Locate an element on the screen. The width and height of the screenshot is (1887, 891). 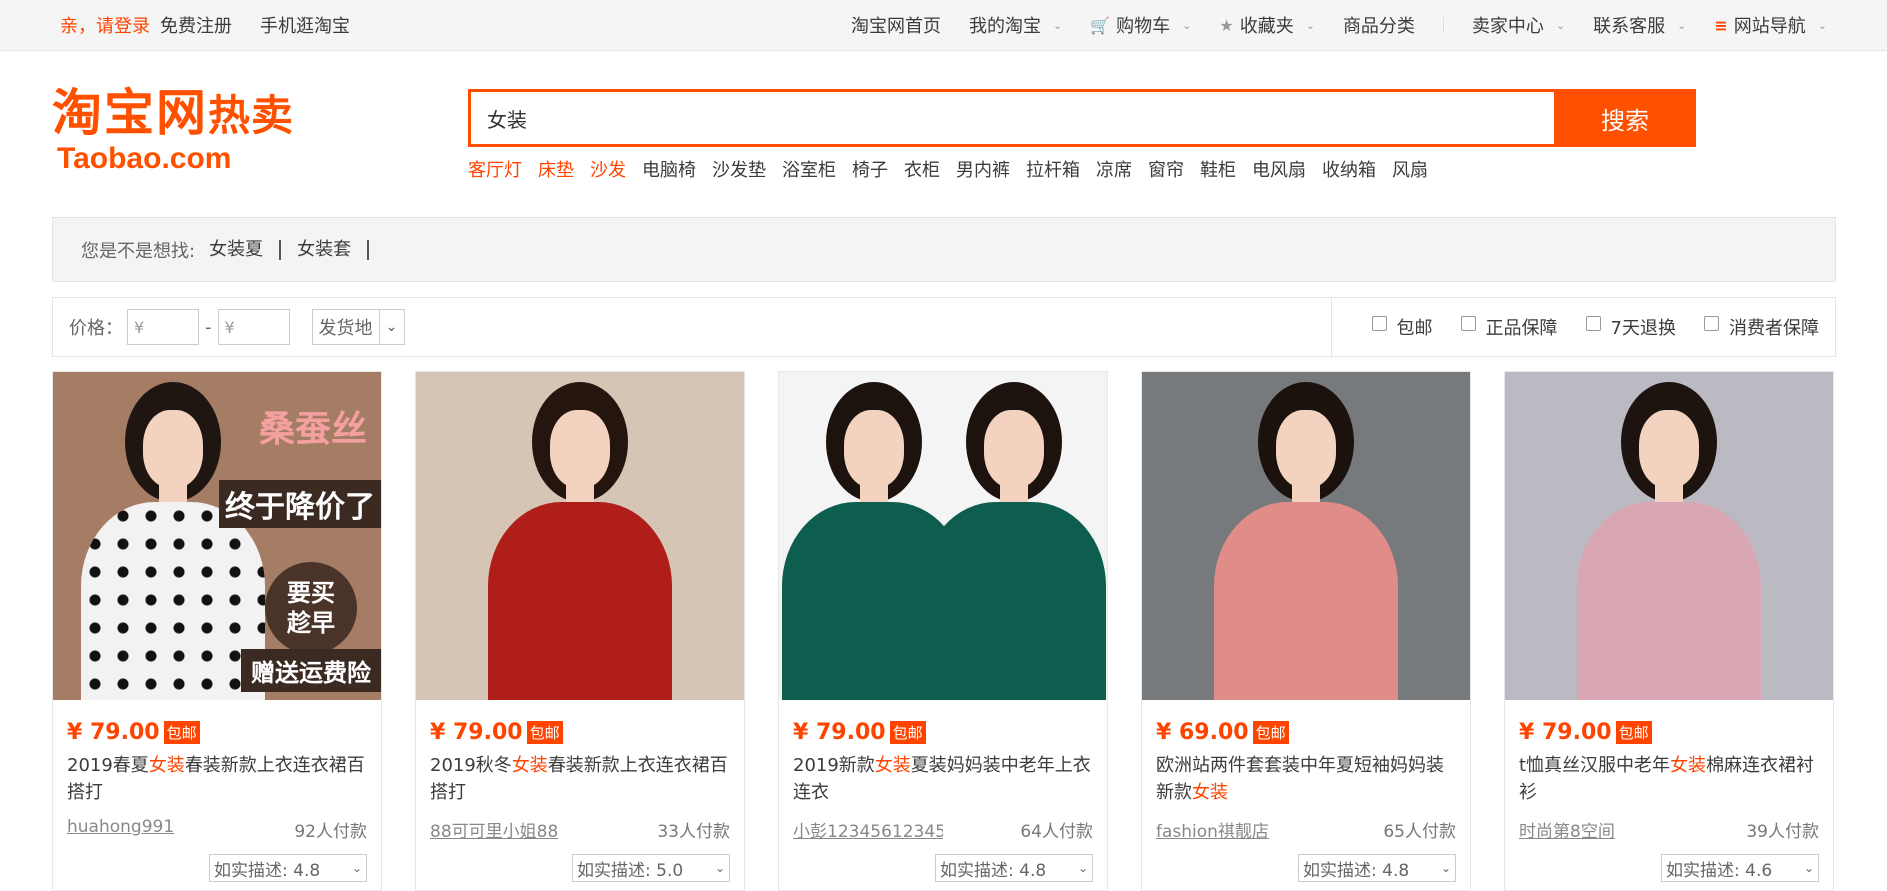
nav-home: 淘宝网首页 is located at coordinates (896, 25).